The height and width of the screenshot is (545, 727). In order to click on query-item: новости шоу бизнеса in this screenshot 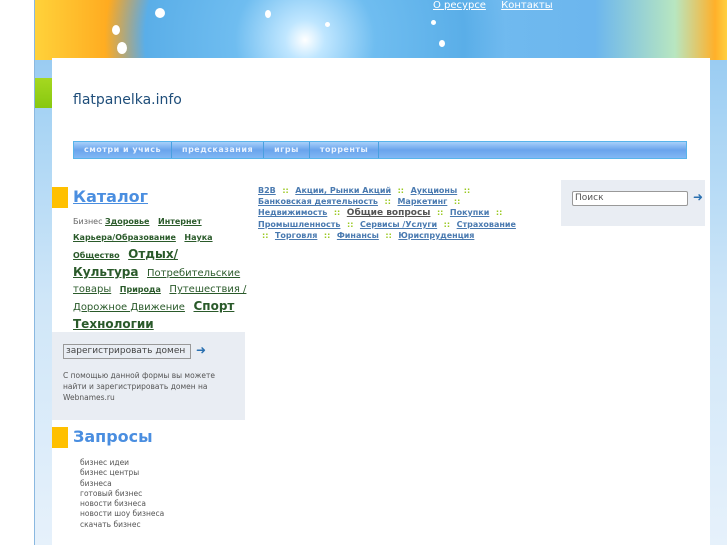, I will do `click(122, 514)`.